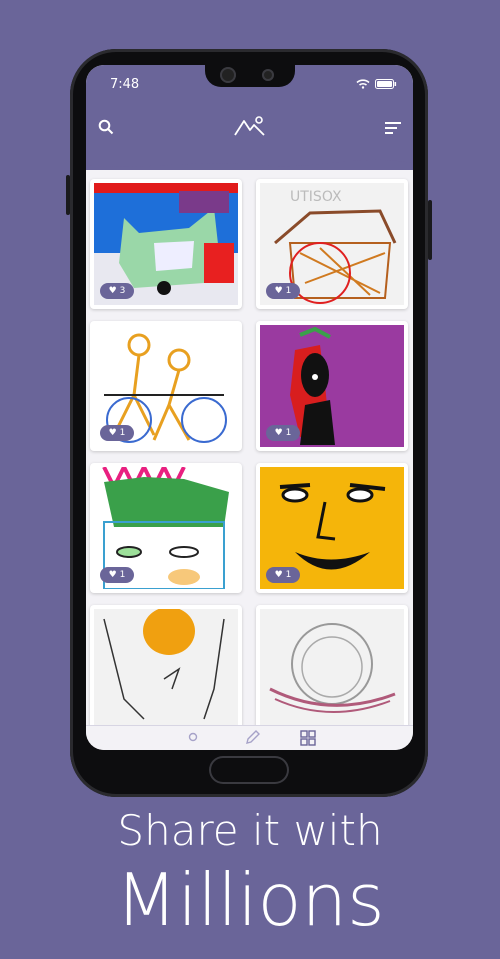  What do you see at coordinates (250, 126) in the screenshot?
I see `mountain-logo-icon` at bounding box center [250, 126].